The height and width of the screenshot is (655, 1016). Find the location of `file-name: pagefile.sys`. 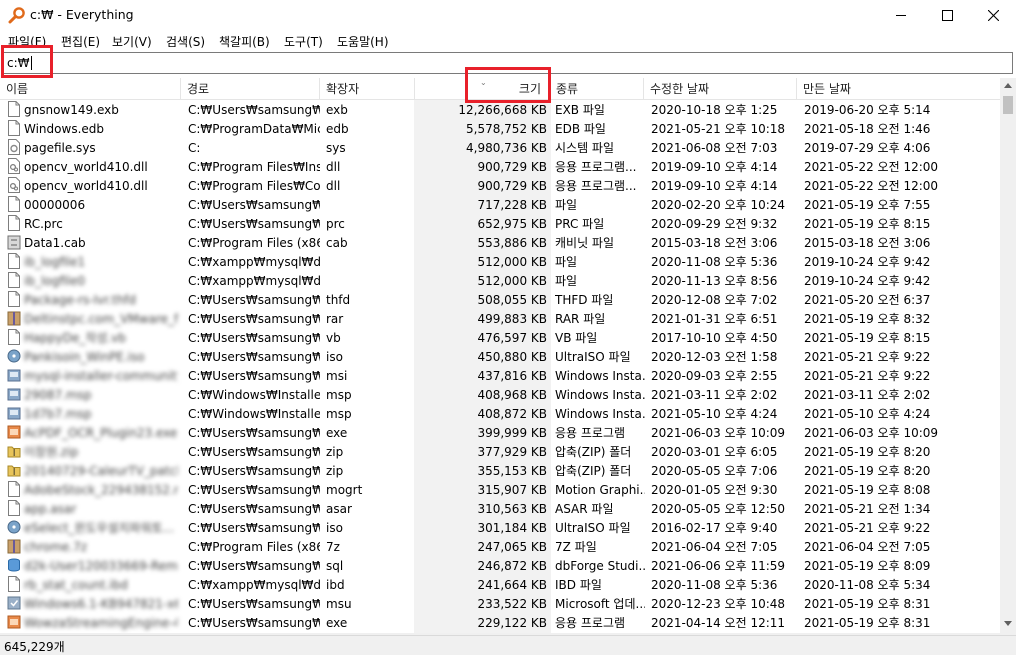

file-name: pagefile.sys is located at coordinates (60, 148).